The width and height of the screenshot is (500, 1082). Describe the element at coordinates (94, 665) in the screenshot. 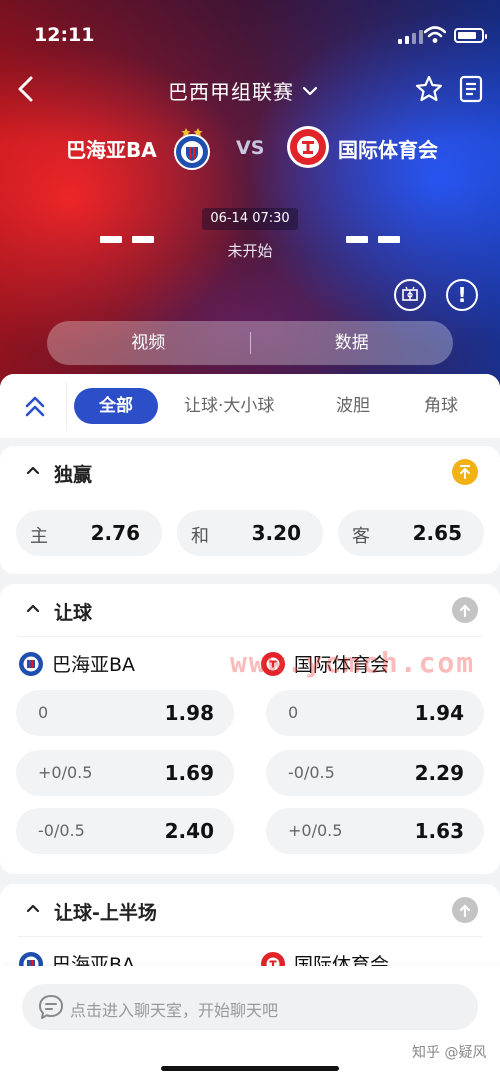

I see `team-name: 巴海亚BA` at that location.